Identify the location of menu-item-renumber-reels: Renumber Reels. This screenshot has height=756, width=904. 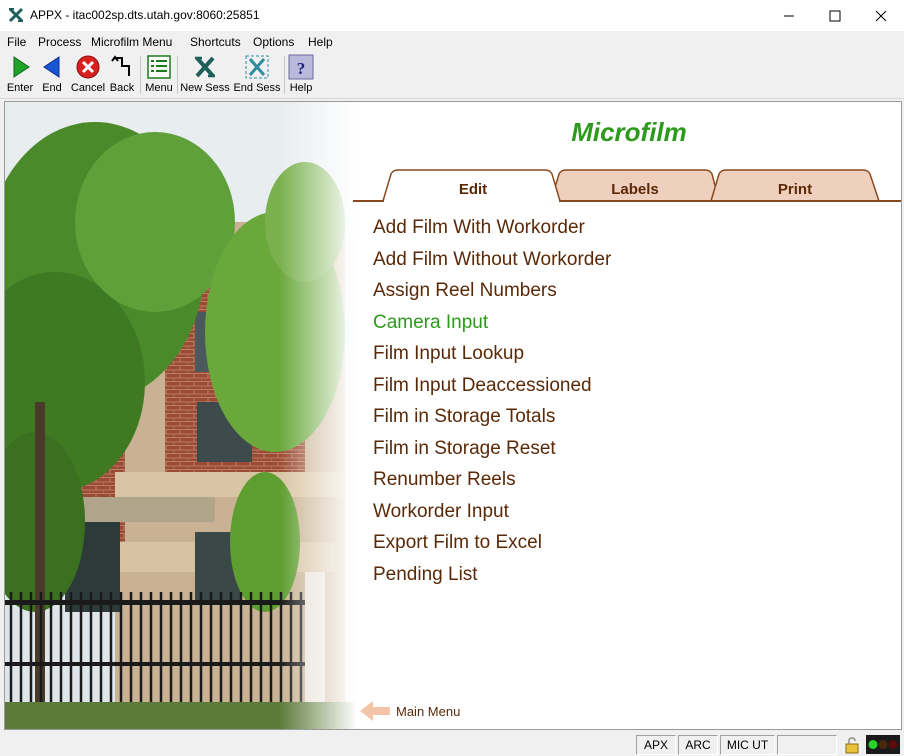
(492, 484).